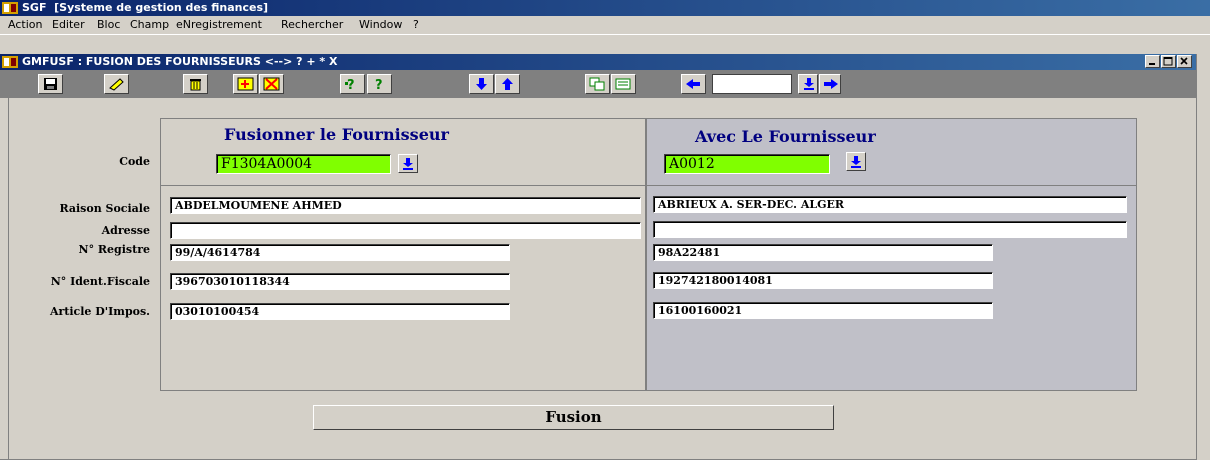 The height and width of the screenshot is (460, 1210). Describe the element at coordinates (10, 8) in the screenshot. I see `app-icon` at that location.